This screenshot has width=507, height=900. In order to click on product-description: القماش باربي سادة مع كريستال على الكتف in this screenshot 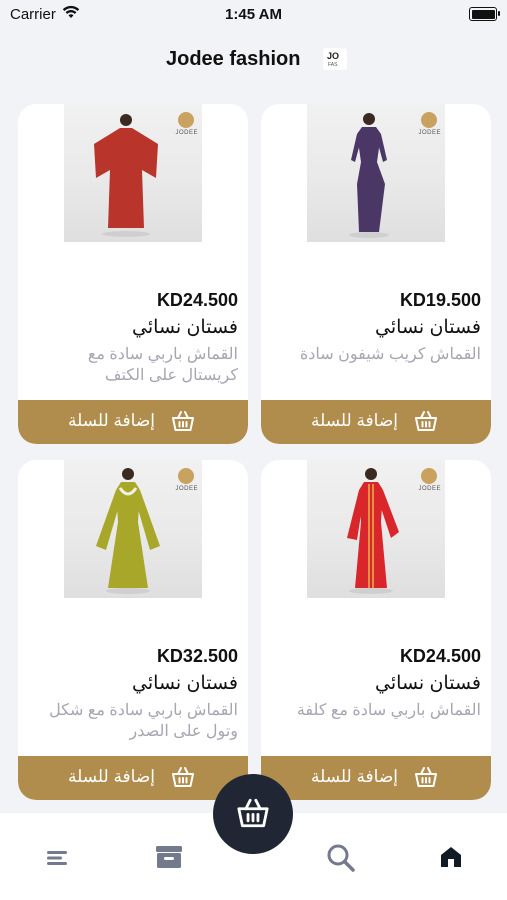, I will do `click(162, 365)`.